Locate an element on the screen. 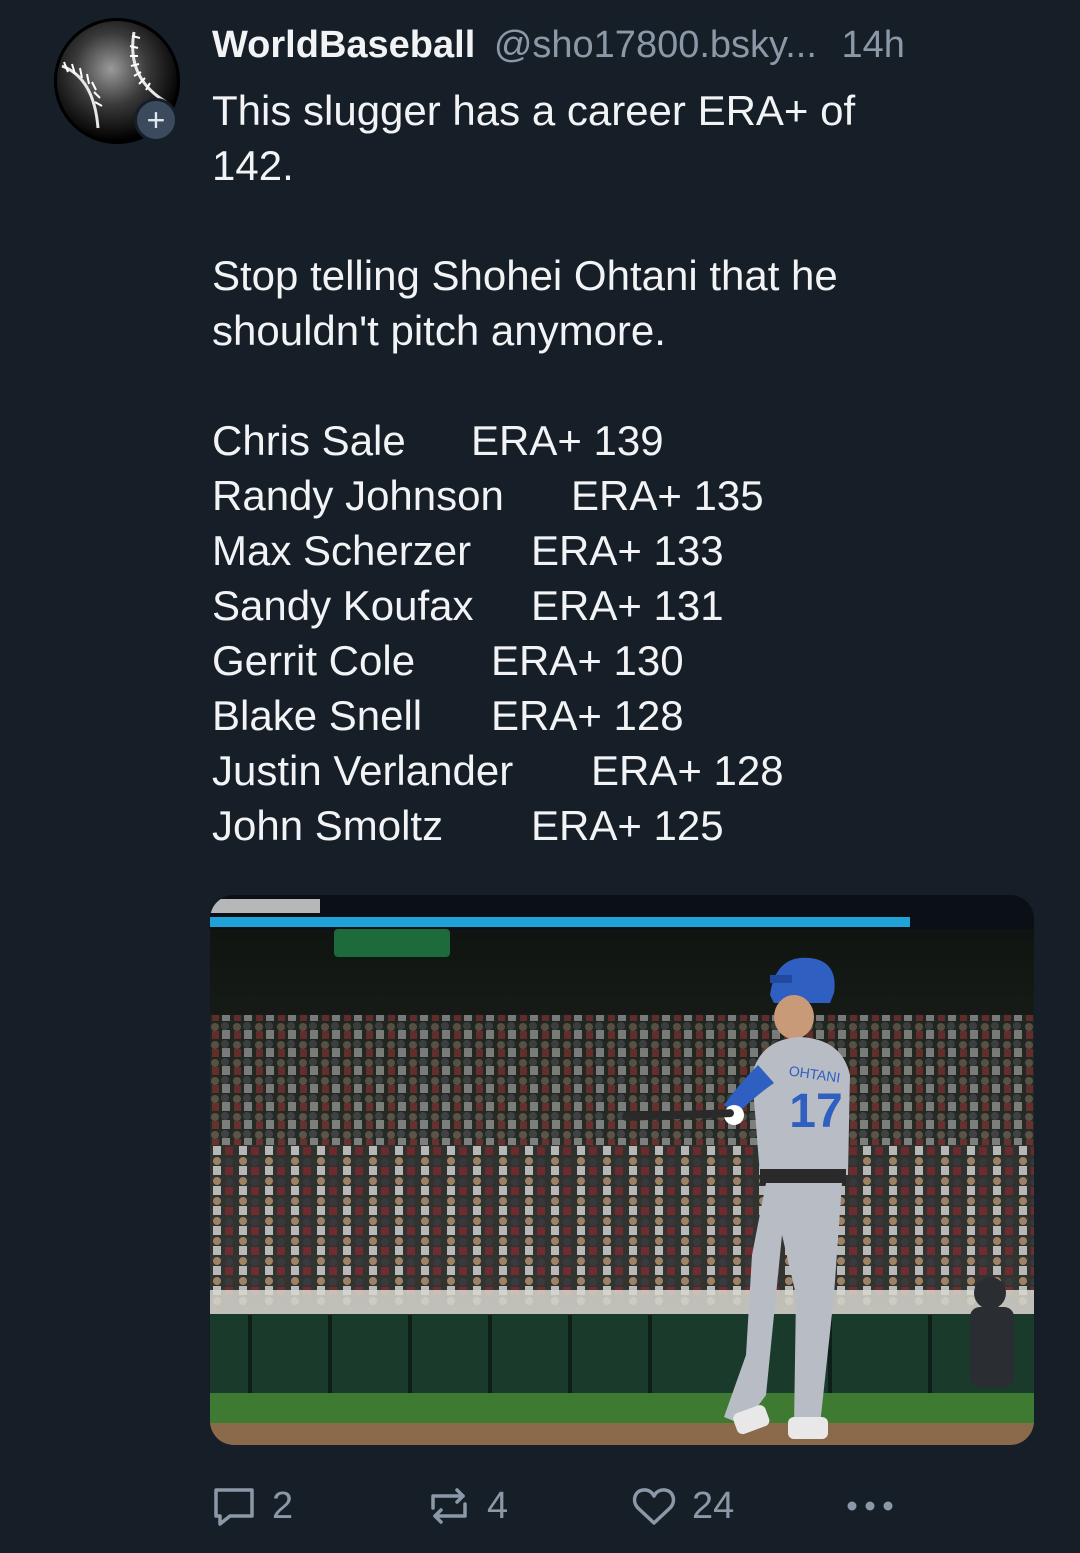 The image size is (1080, 1553). pitcher-name: Blake Snell is located at coordinates (317, 715).